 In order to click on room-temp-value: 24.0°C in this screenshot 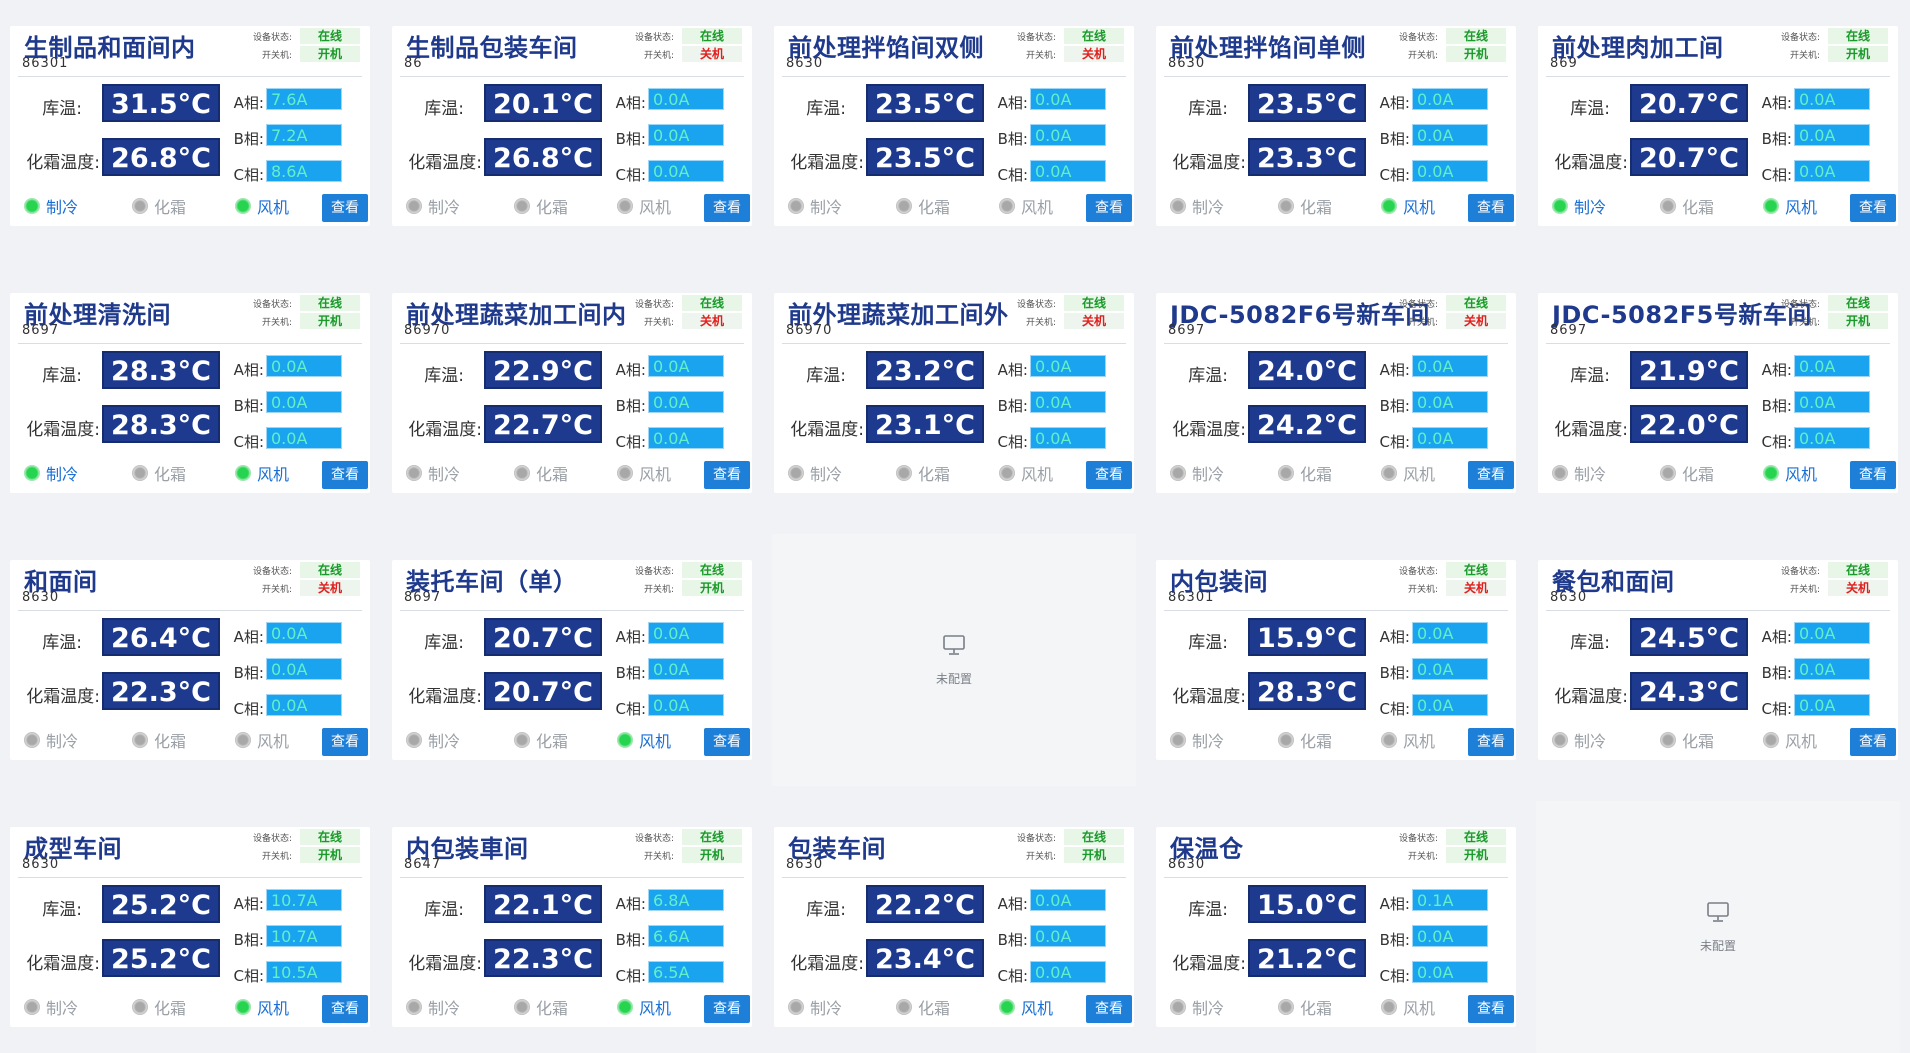, I will do `click(1307, 370)`.